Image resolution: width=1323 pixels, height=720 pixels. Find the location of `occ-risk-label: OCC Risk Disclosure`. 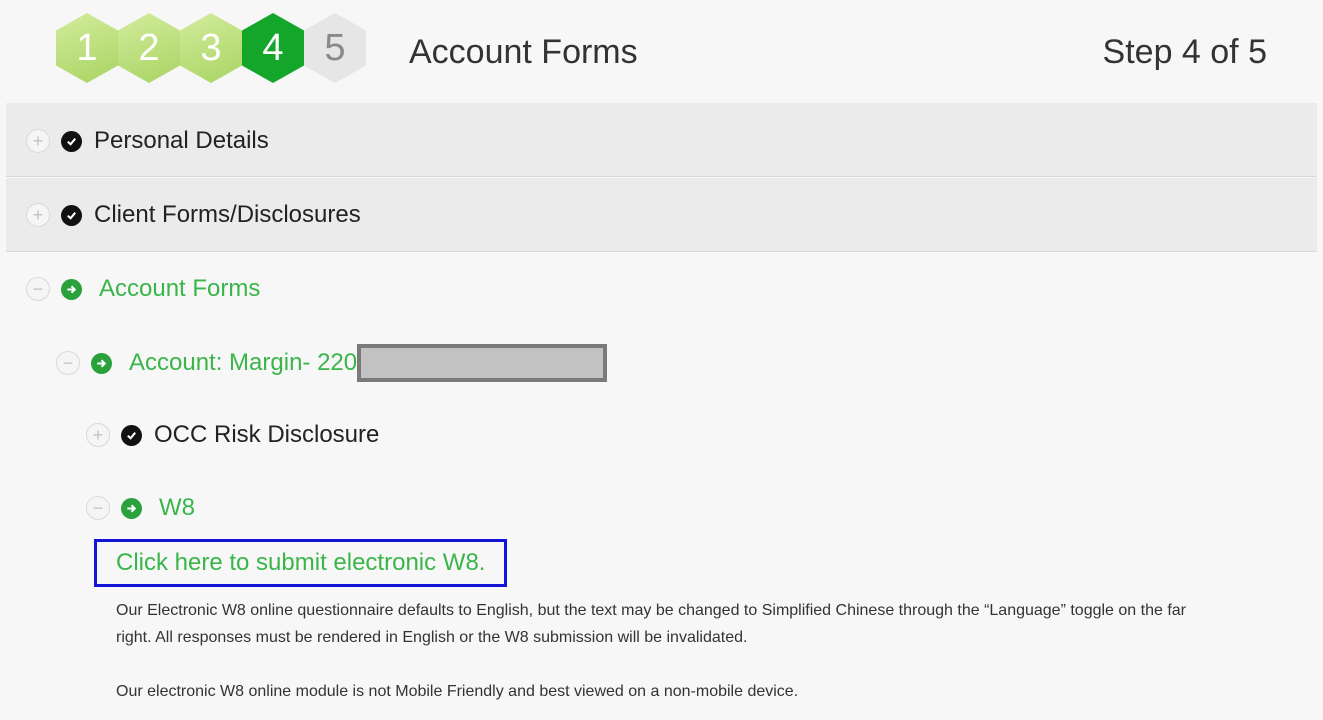

occ-risk-label: OCC Risk Disclosure is located at coordinates (267, 434).